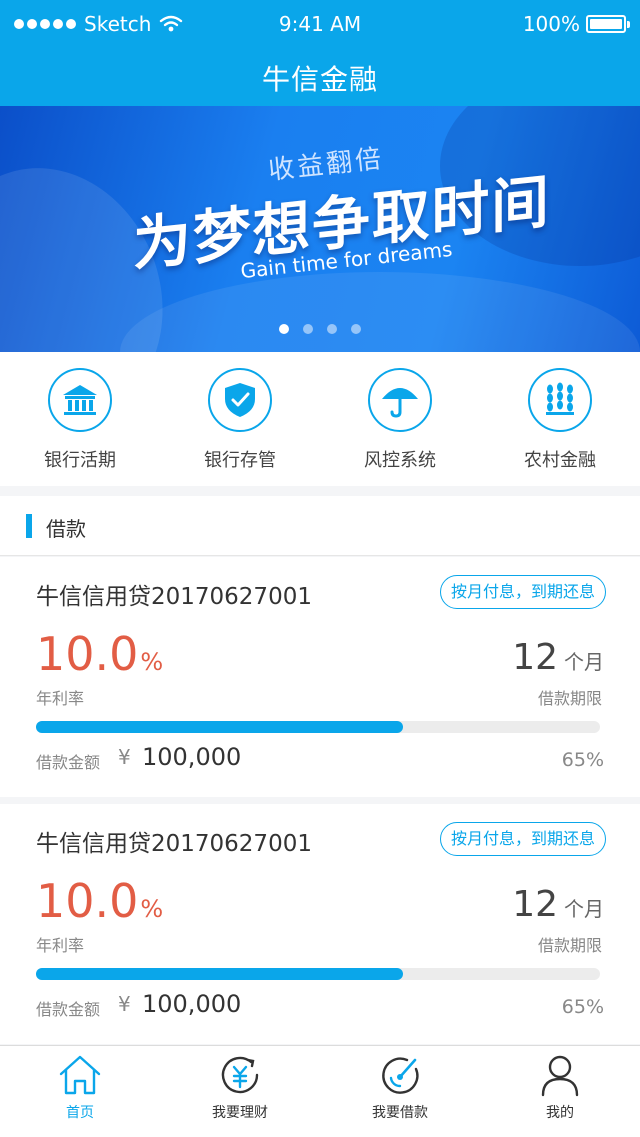 This screenshot has width=640, height=1137. I want to click on quick-link-bank-demand: 银行活期, so click(80, 419).